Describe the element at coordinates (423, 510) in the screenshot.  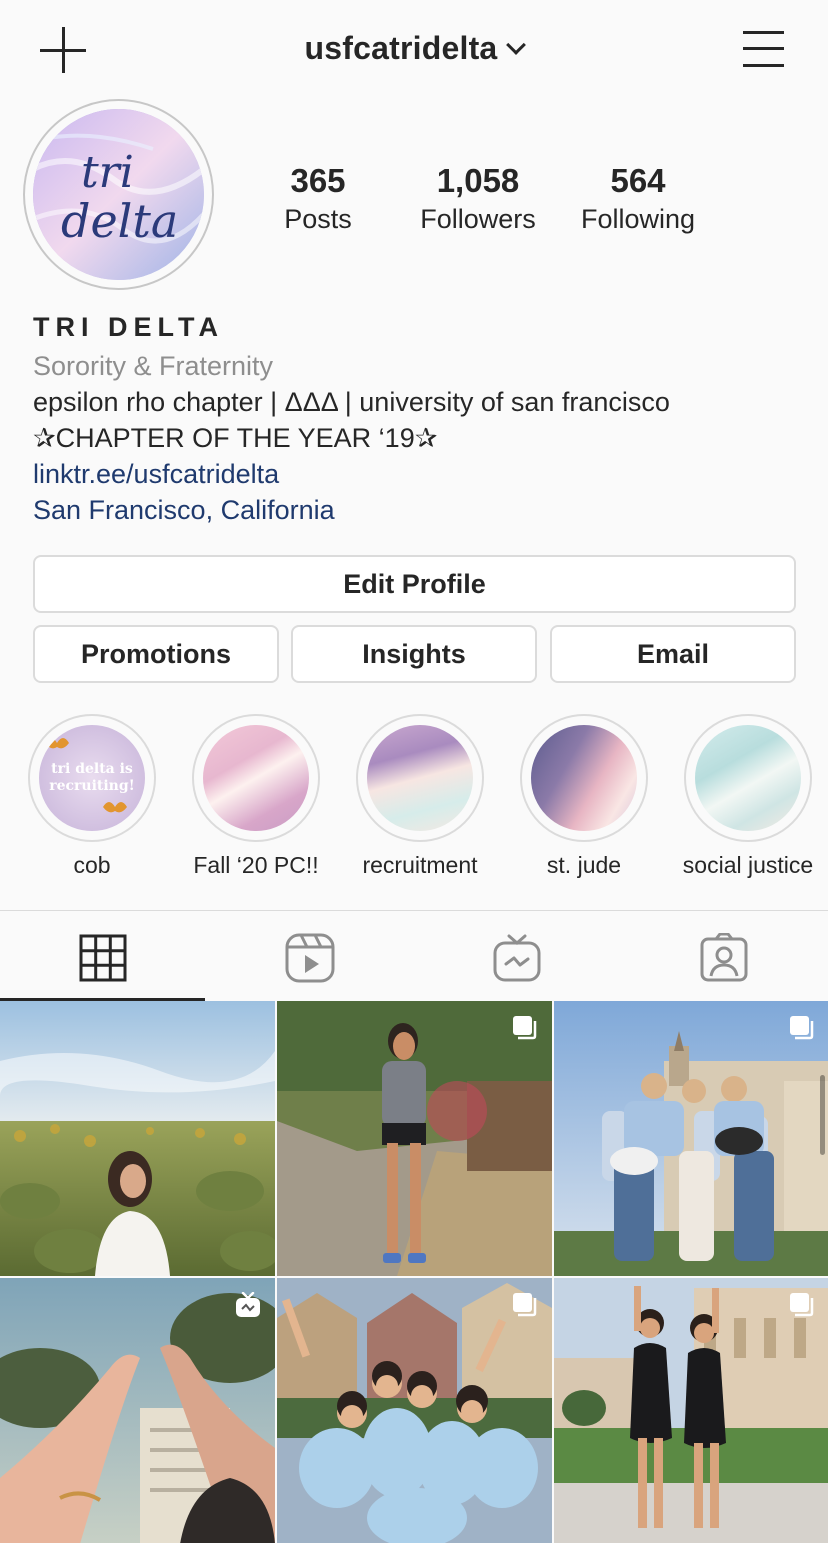
I see `location-link: San Francisco, California` at that location.